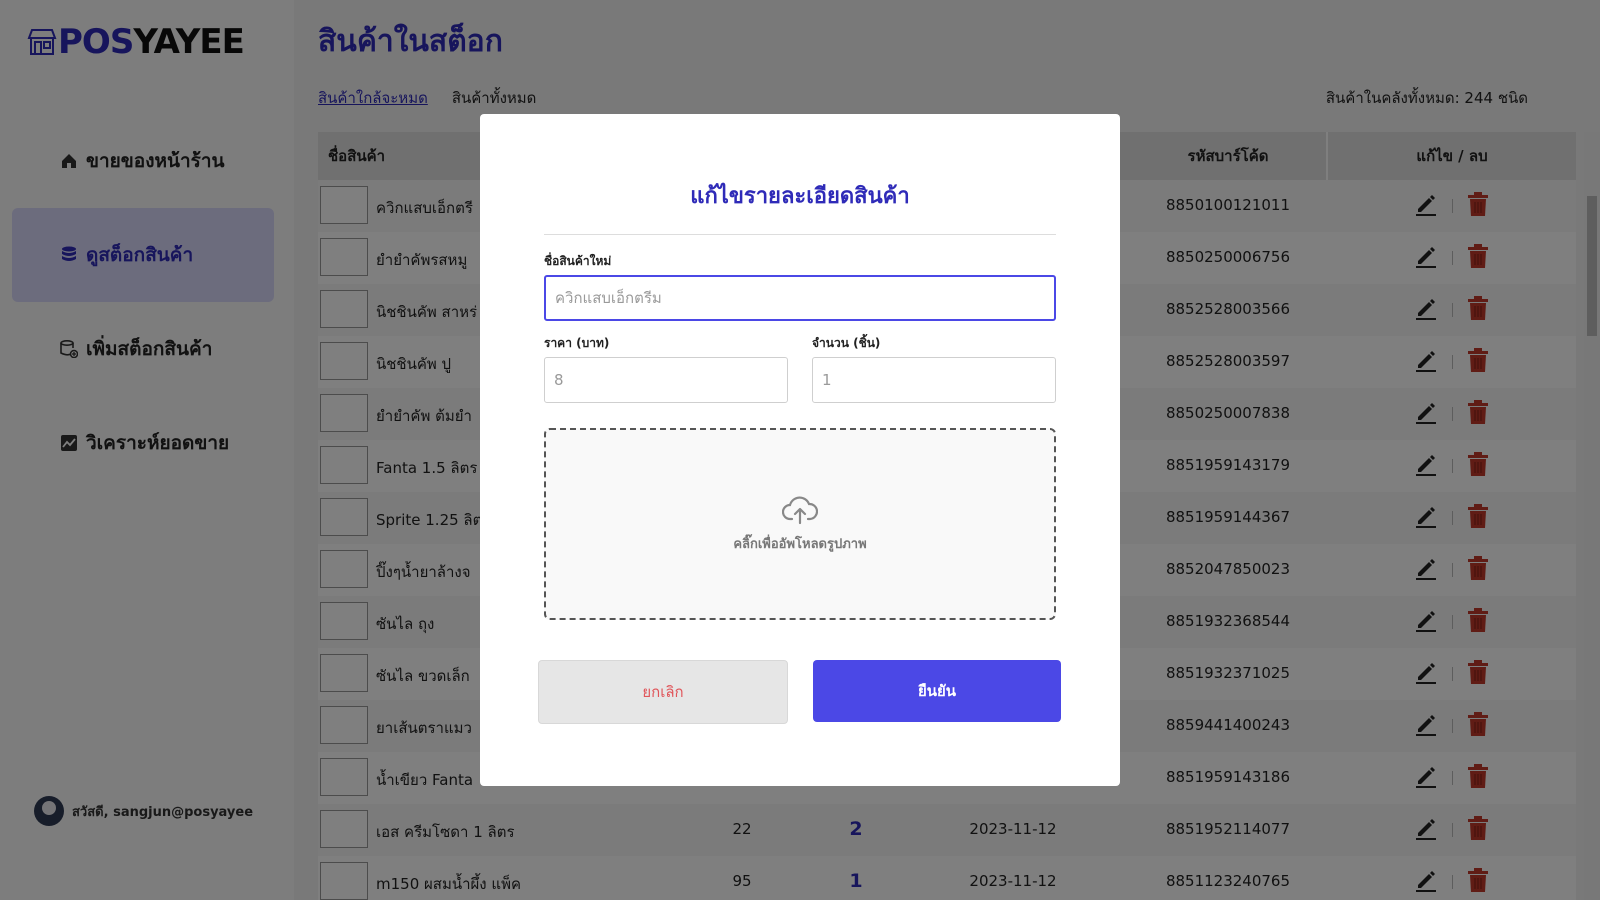 The width and height of the screenshot is (1600, 900). Describe the element at coordinates (666, 380) in the screenshot. I see `price-input` at that location.